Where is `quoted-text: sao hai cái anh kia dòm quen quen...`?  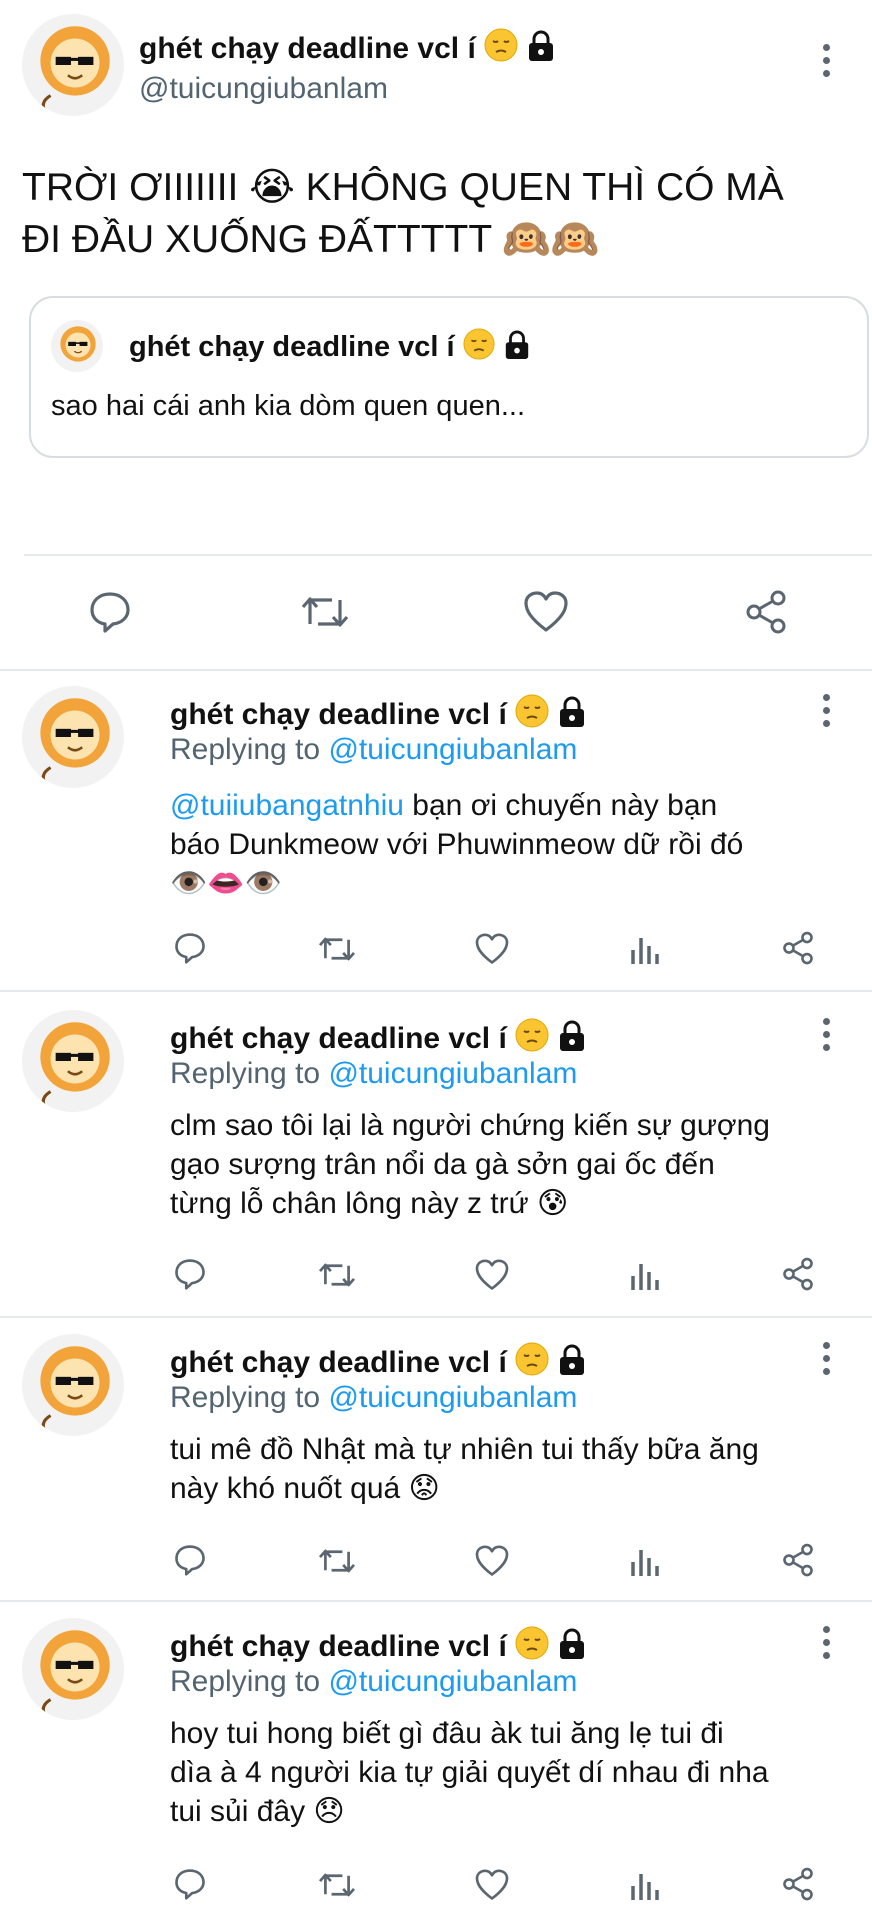
quoted-text: sao hai cái anh kia dòm quen quen... is located at coordinates (288, 406).